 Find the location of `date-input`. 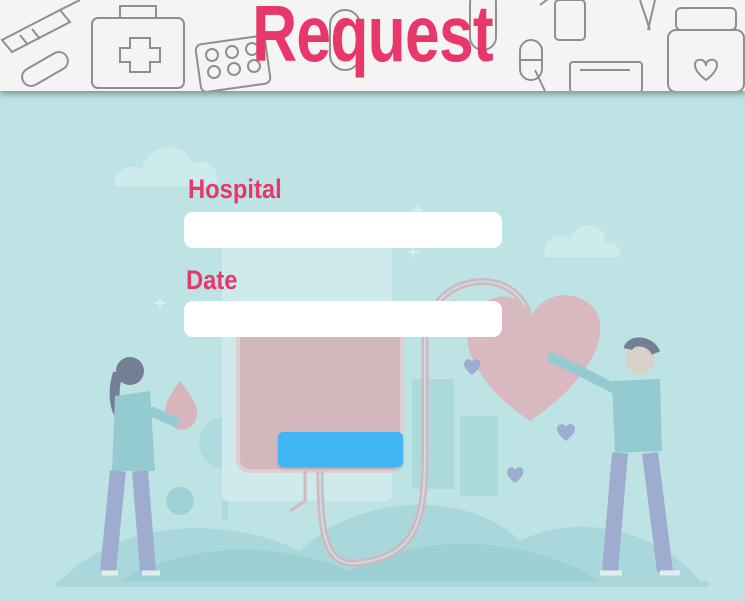

date-input is located at coordinates (343, 319).